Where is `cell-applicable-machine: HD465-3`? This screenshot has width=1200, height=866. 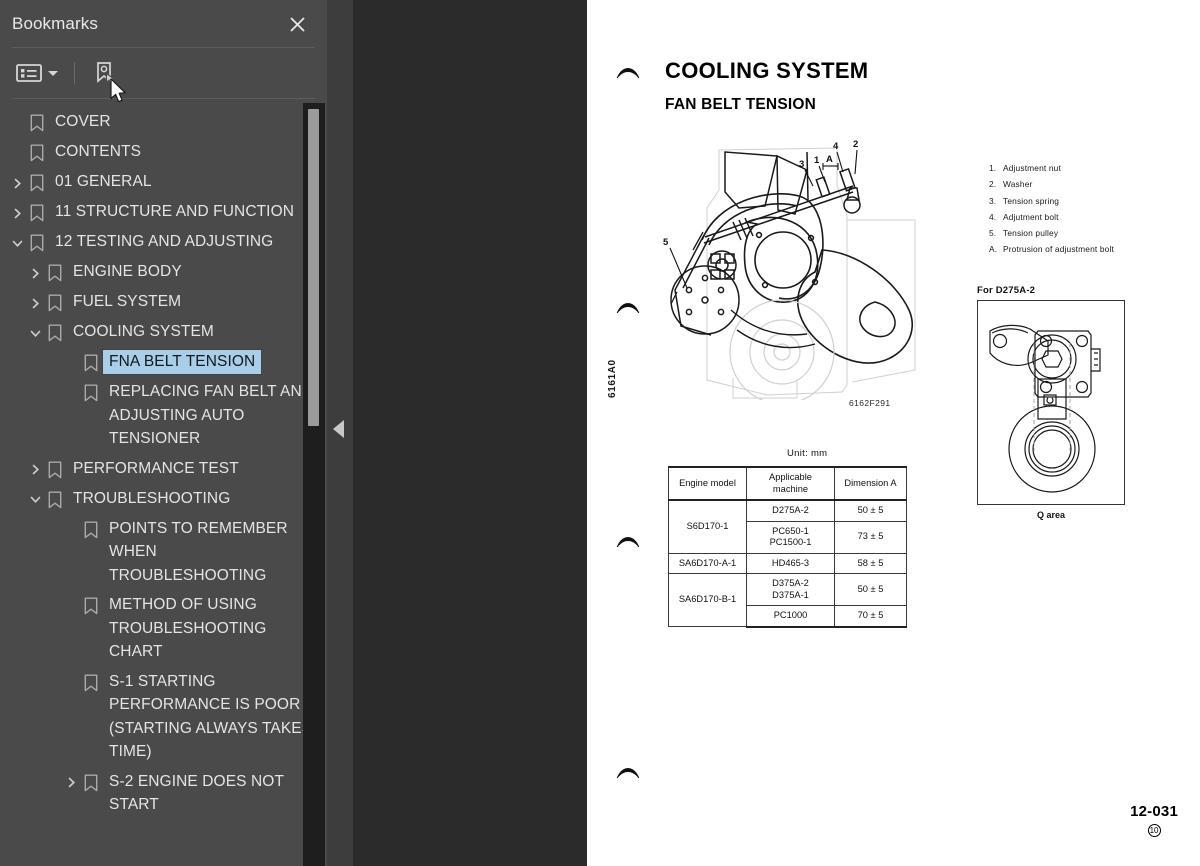
cell-applicable-machine: HD465-3 is located at coordinates (790, 563).